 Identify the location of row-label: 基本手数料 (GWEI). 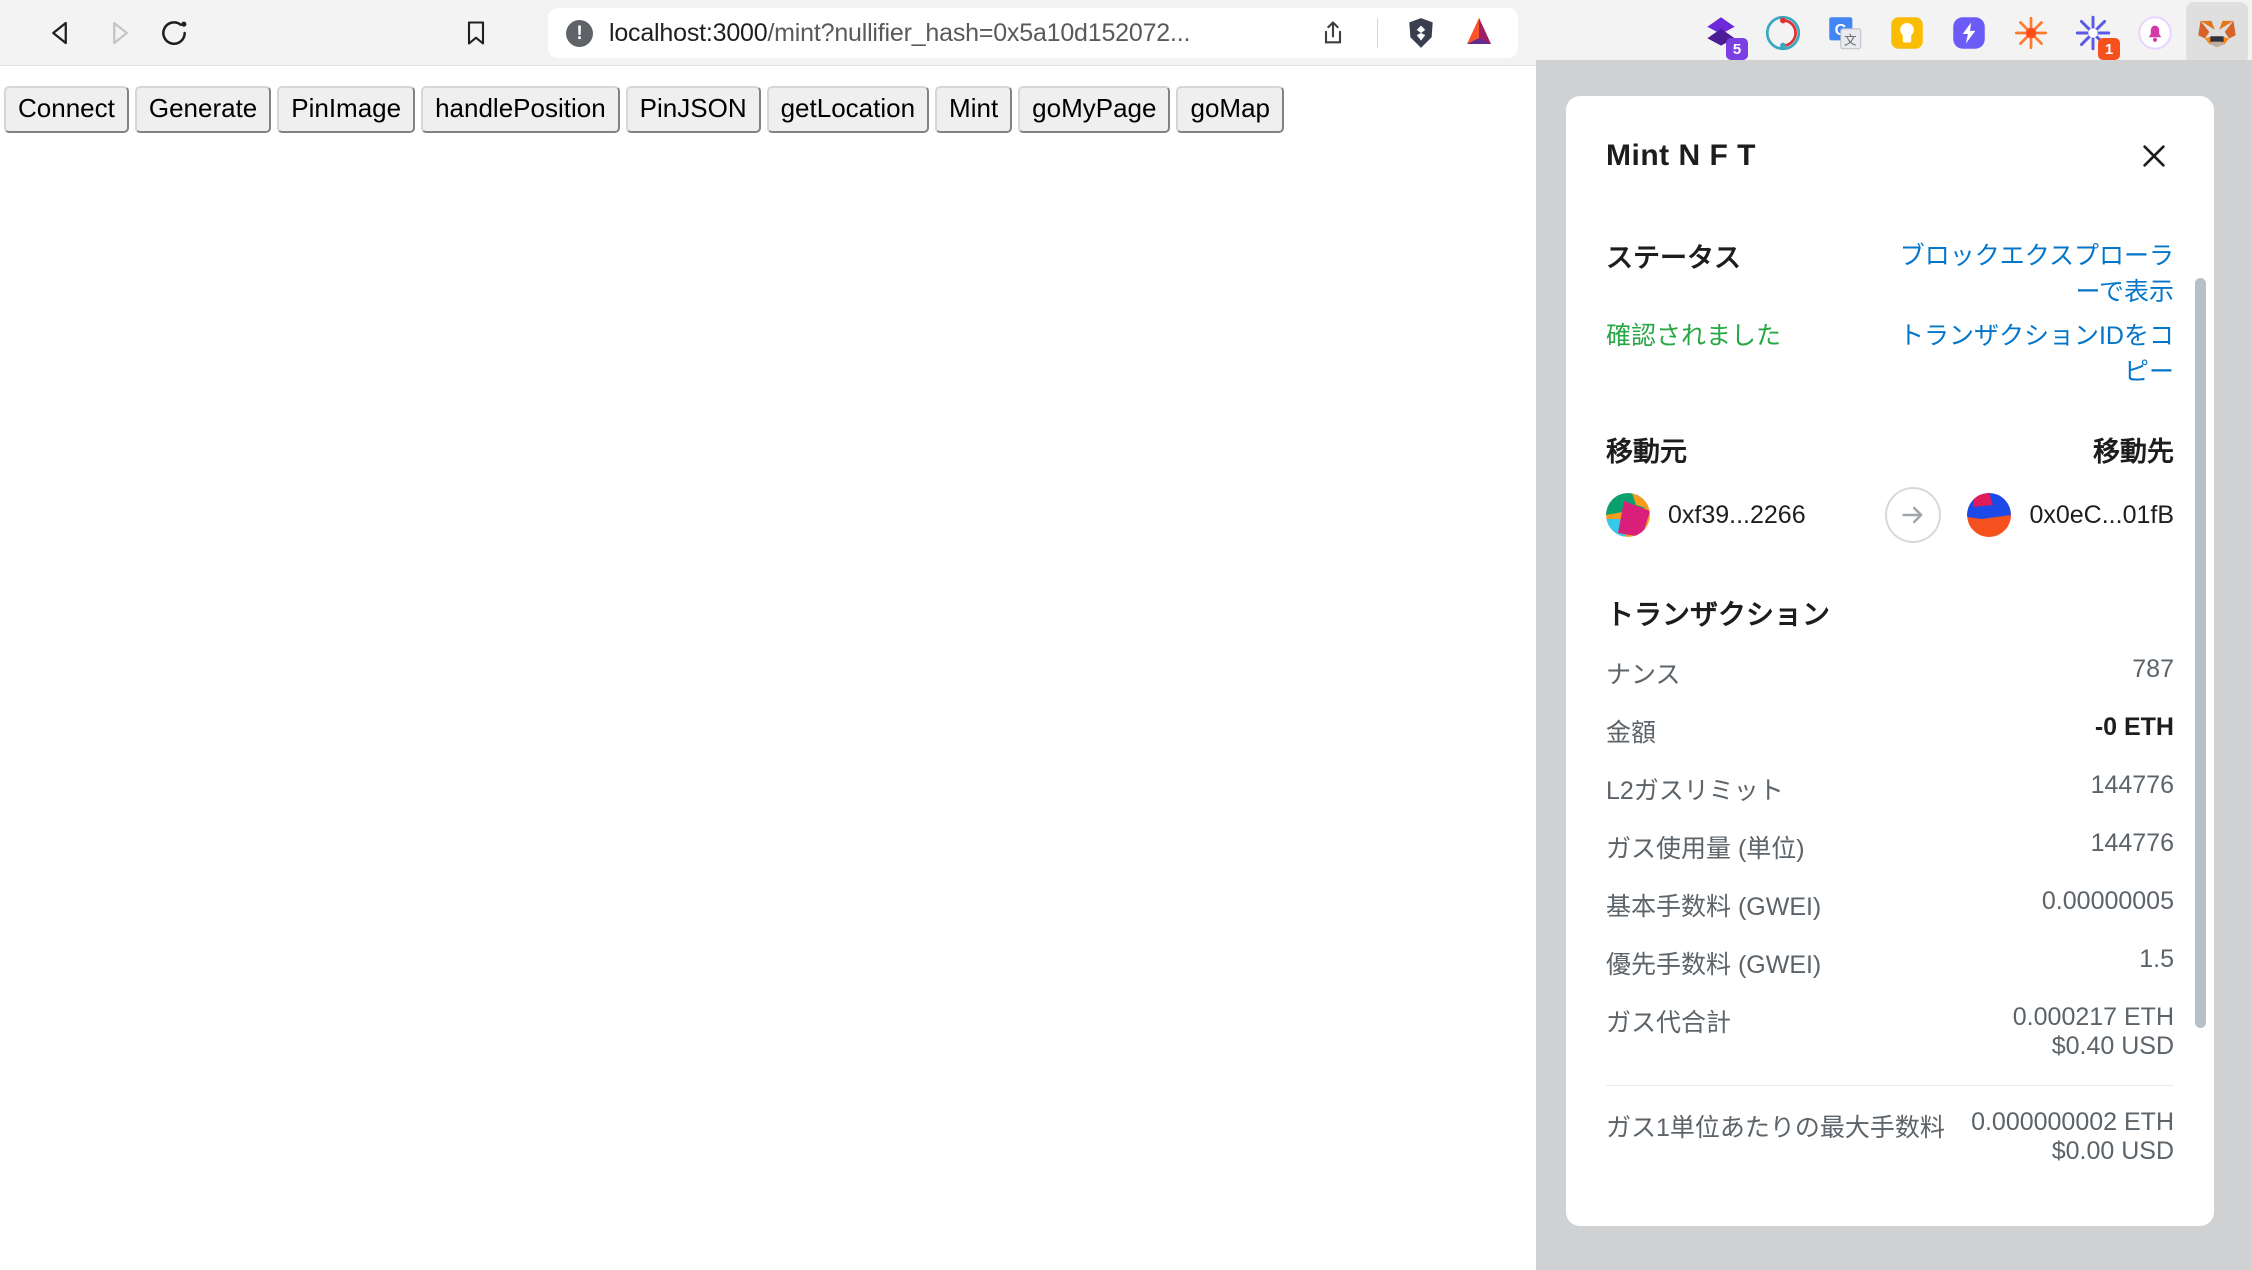
(1714, 907).